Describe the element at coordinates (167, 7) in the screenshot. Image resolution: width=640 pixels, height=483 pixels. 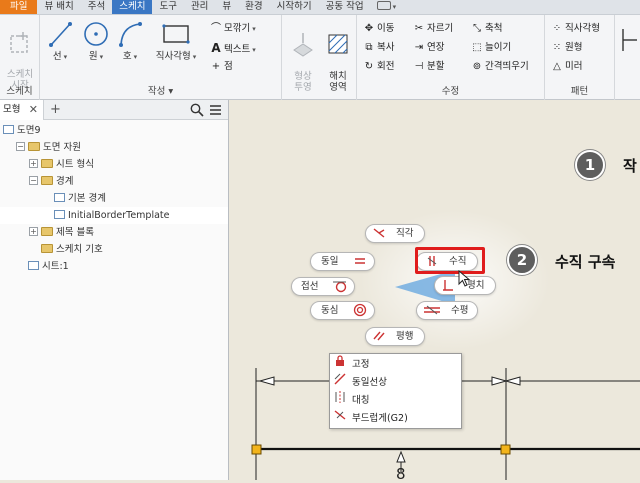
I see `tab-tools: 도구` at that location.